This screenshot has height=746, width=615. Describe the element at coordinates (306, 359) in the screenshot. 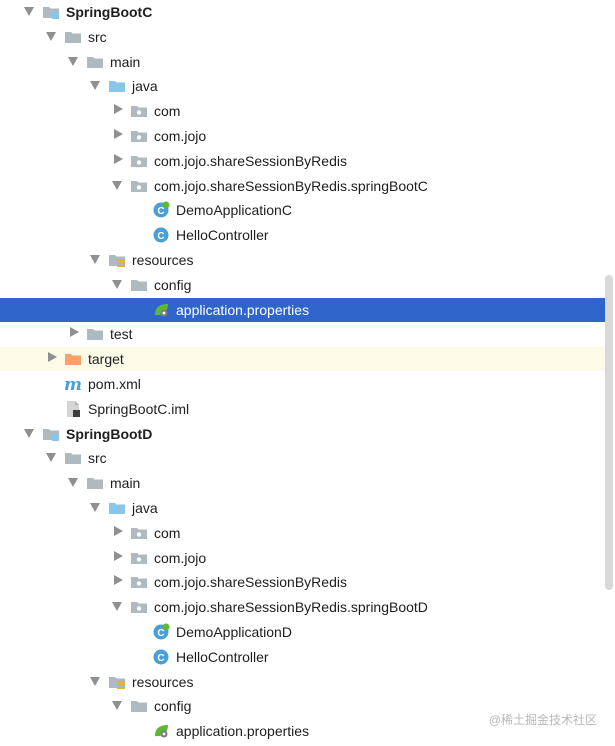

I see `tree-node: target` at that location.